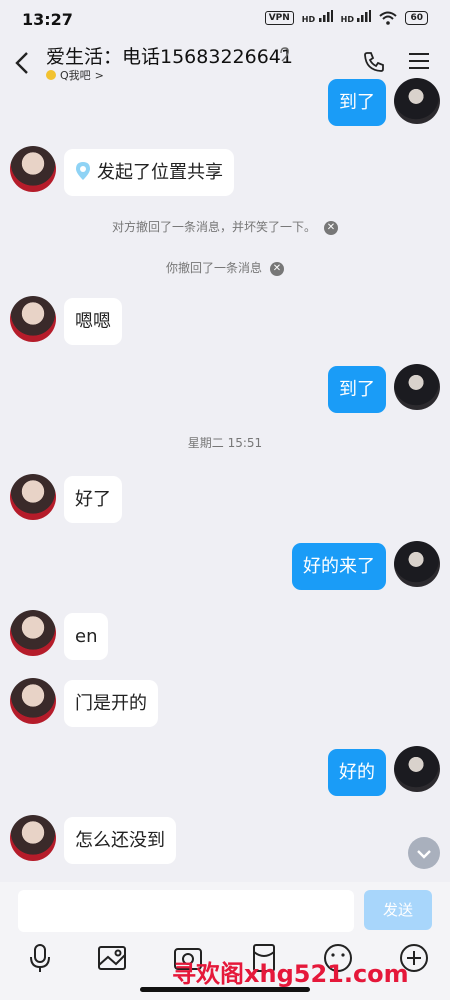 This screenshot has height=1000, width=450. Describe the element at coordinates (225, 443) in the screenshot. I see `timestamp: 星期二 15:51` at that location.